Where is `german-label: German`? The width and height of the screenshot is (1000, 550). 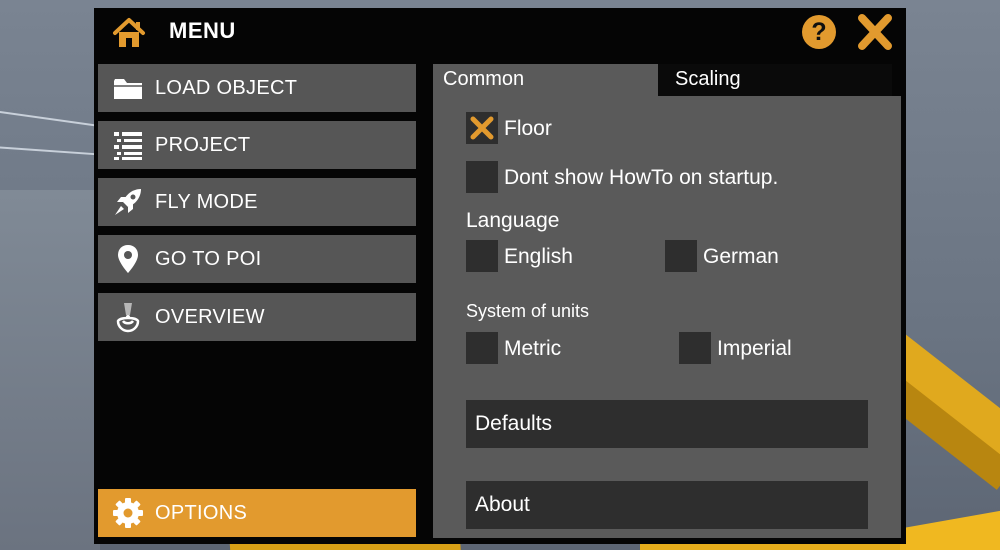
german-label: German is located at coordinates (741, 256).